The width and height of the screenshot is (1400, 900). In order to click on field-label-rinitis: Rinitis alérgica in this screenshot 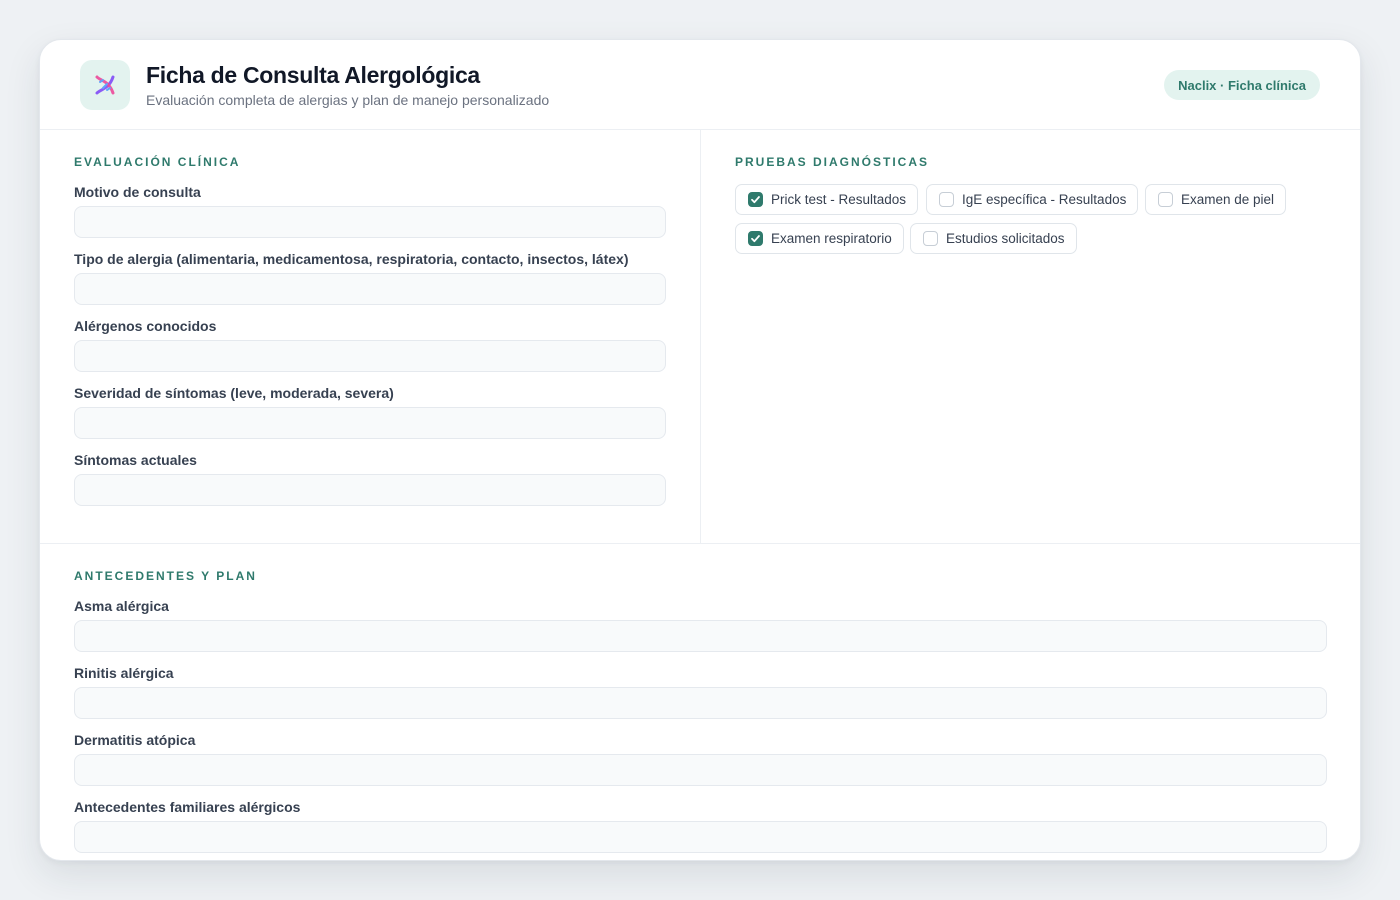, I will do `click(124, 673)`.